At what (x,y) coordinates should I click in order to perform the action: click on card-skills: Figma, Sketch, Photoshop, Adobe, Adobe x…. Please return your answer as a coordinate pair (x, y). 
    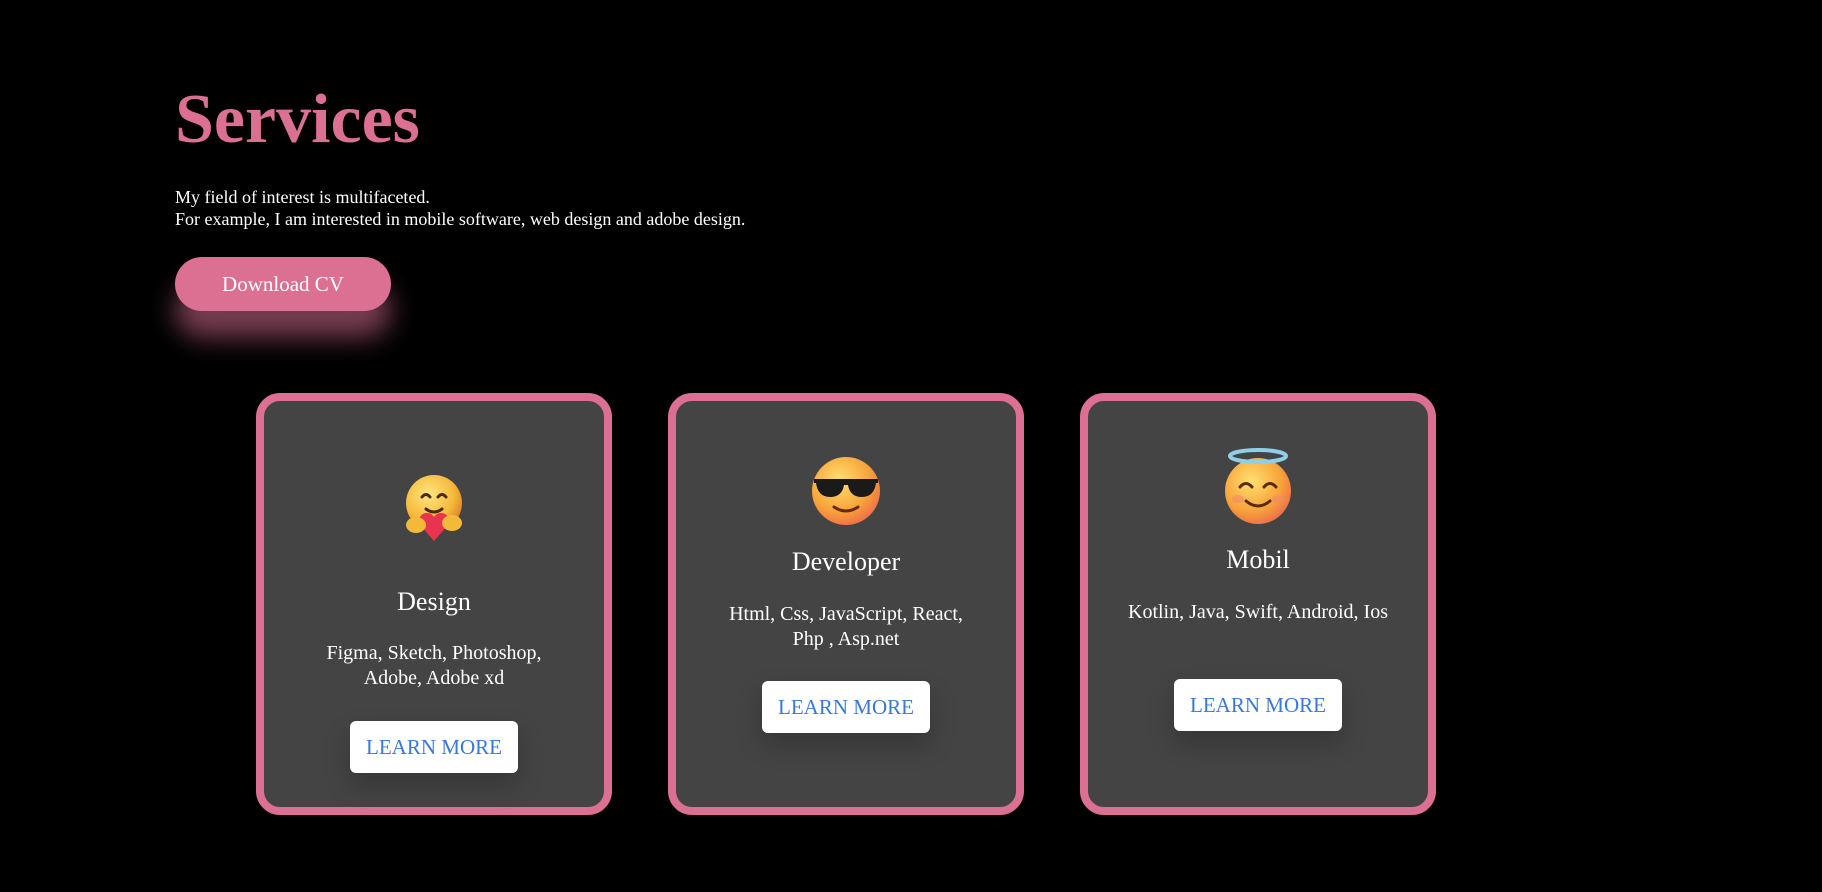
    Looking at the image, I should click on (434, 665).